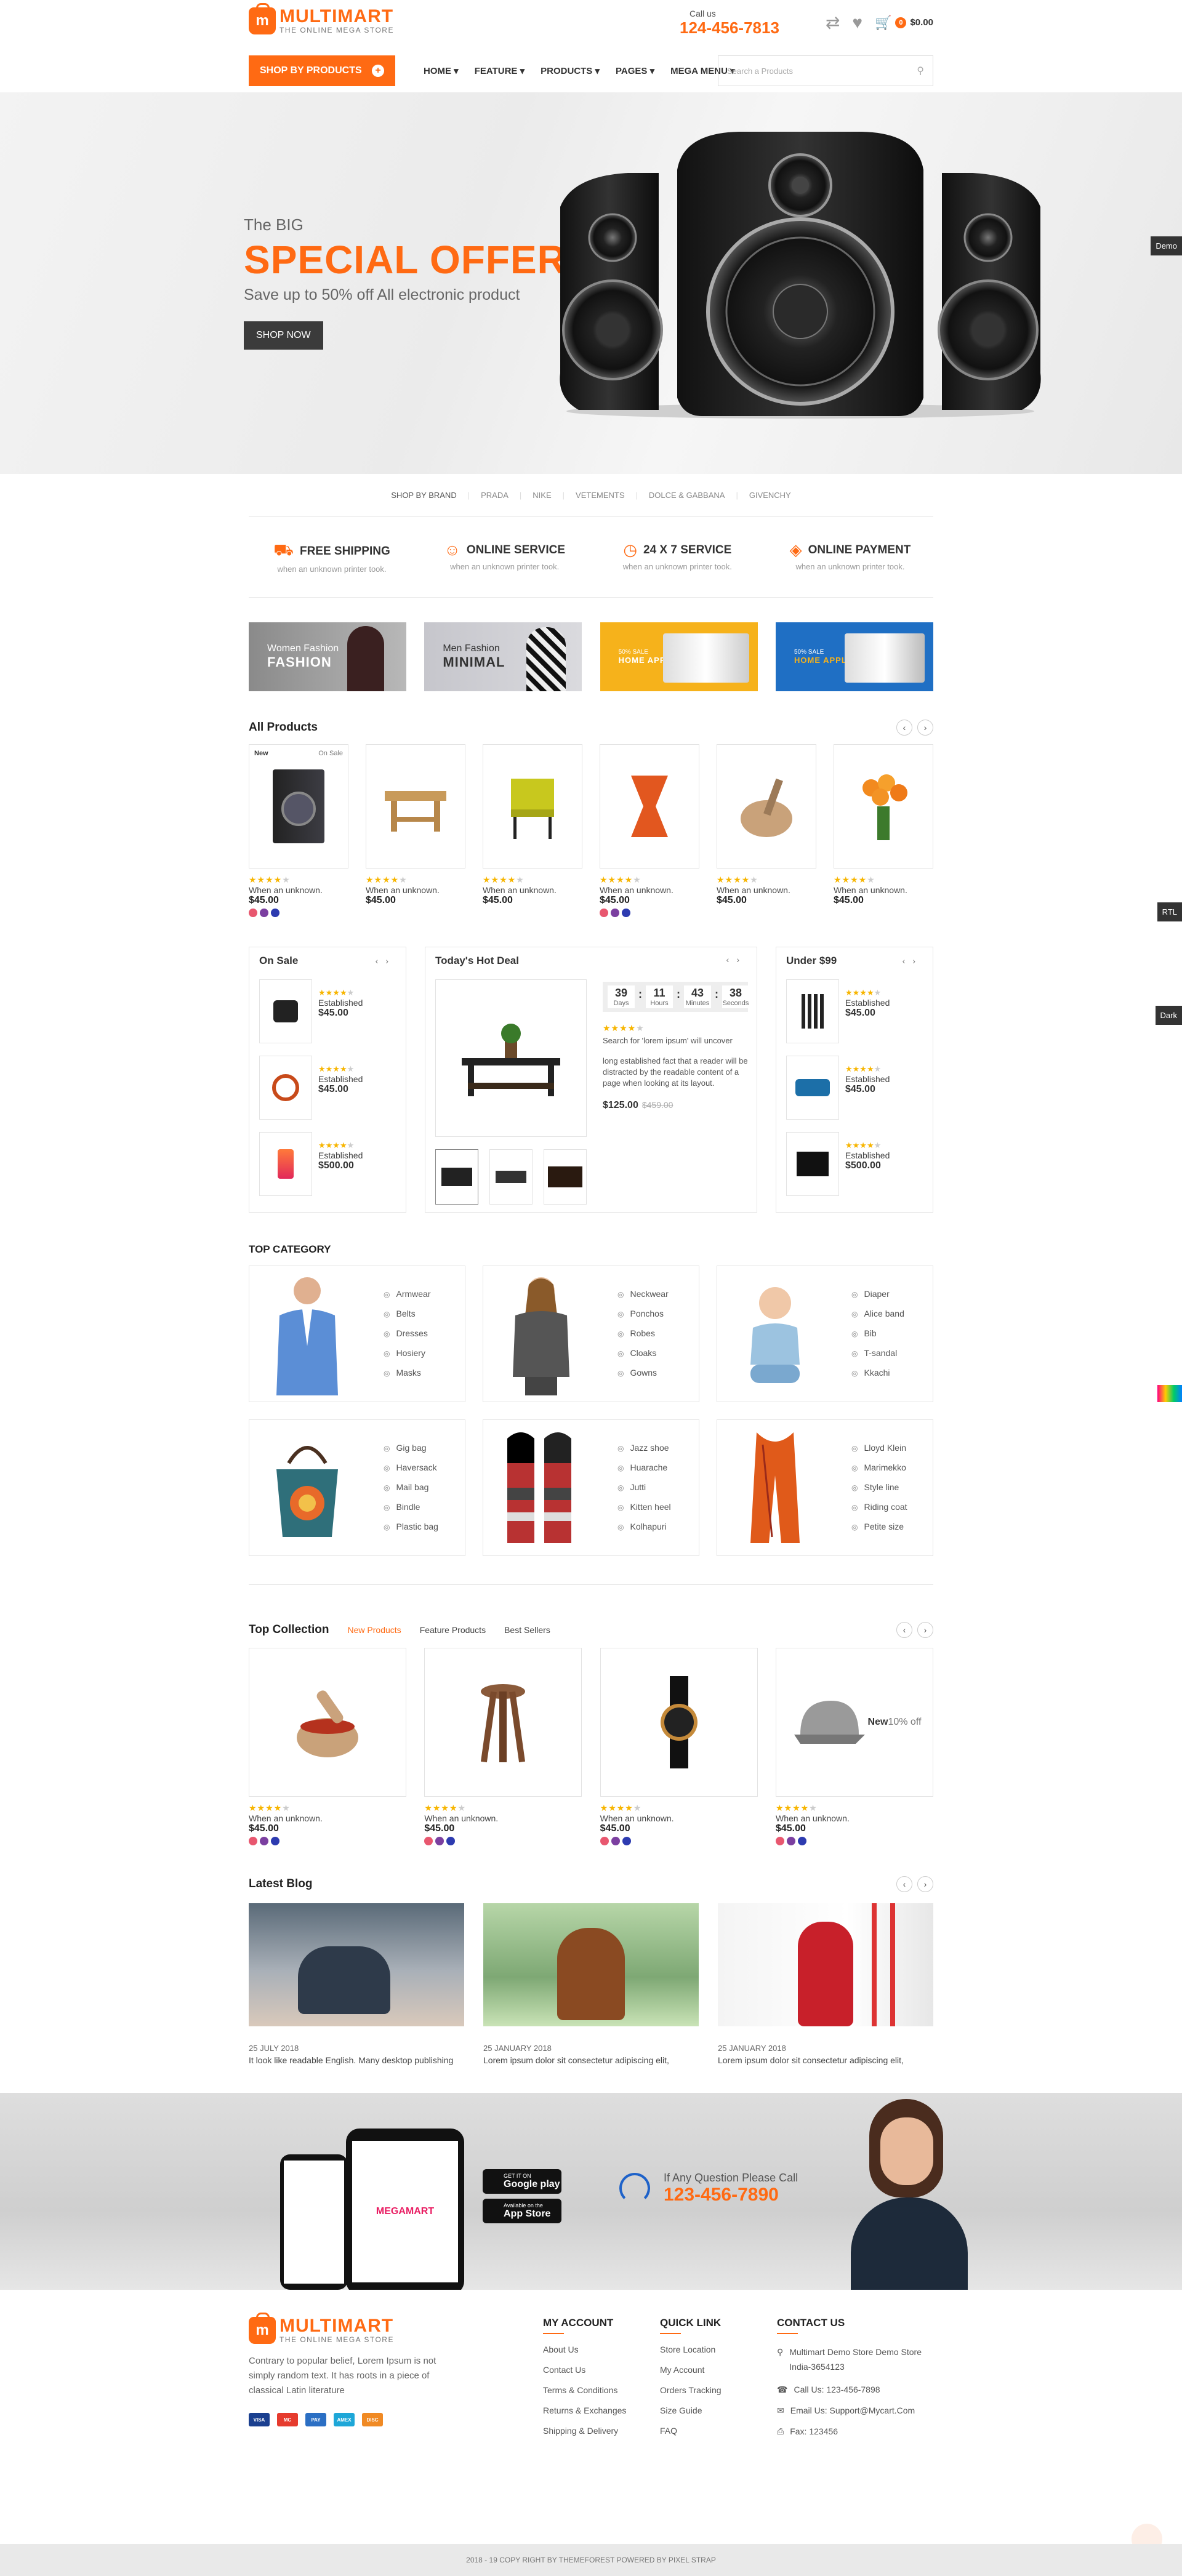  I want to click on category-link: Belts, so click(407, 1314).